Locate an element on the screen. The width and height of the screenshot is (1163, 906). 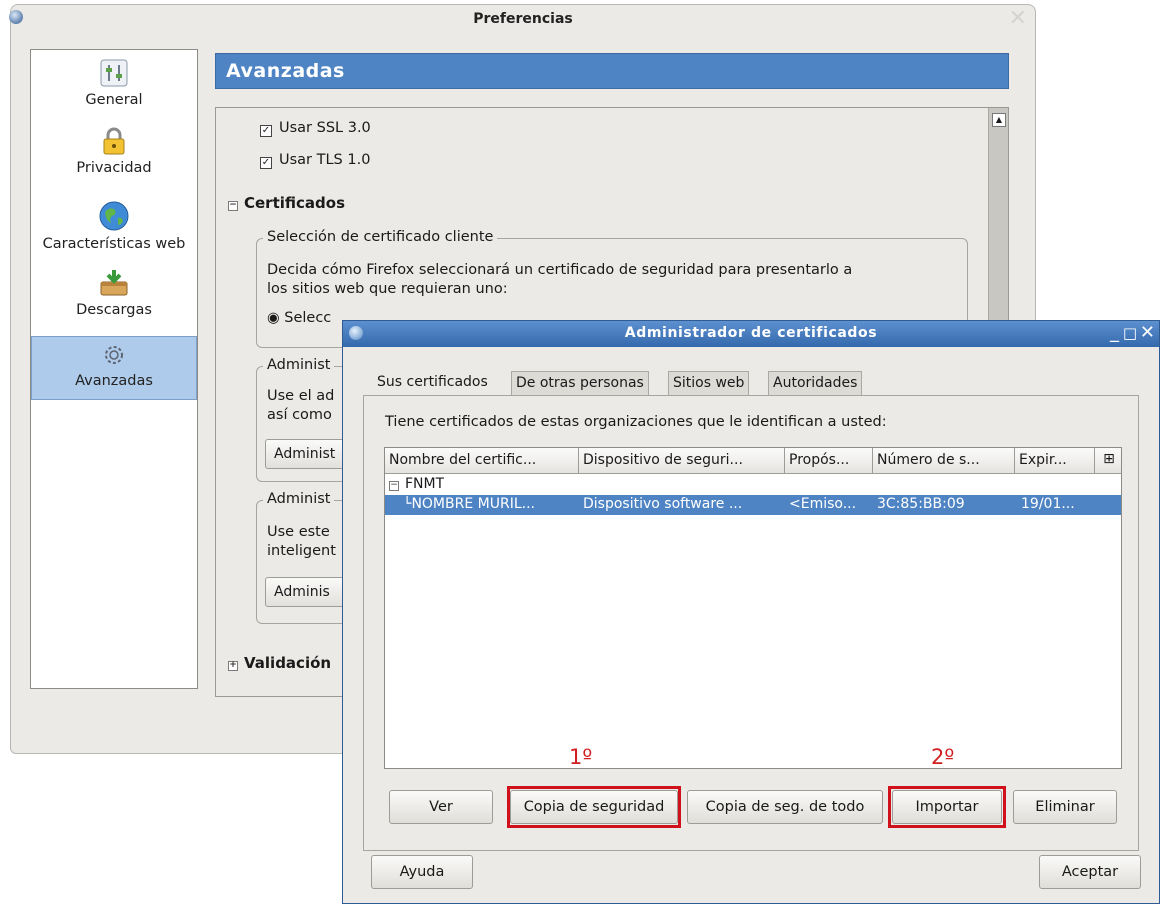
validation-heading-label: Validación is located at coordinates (288, 663).